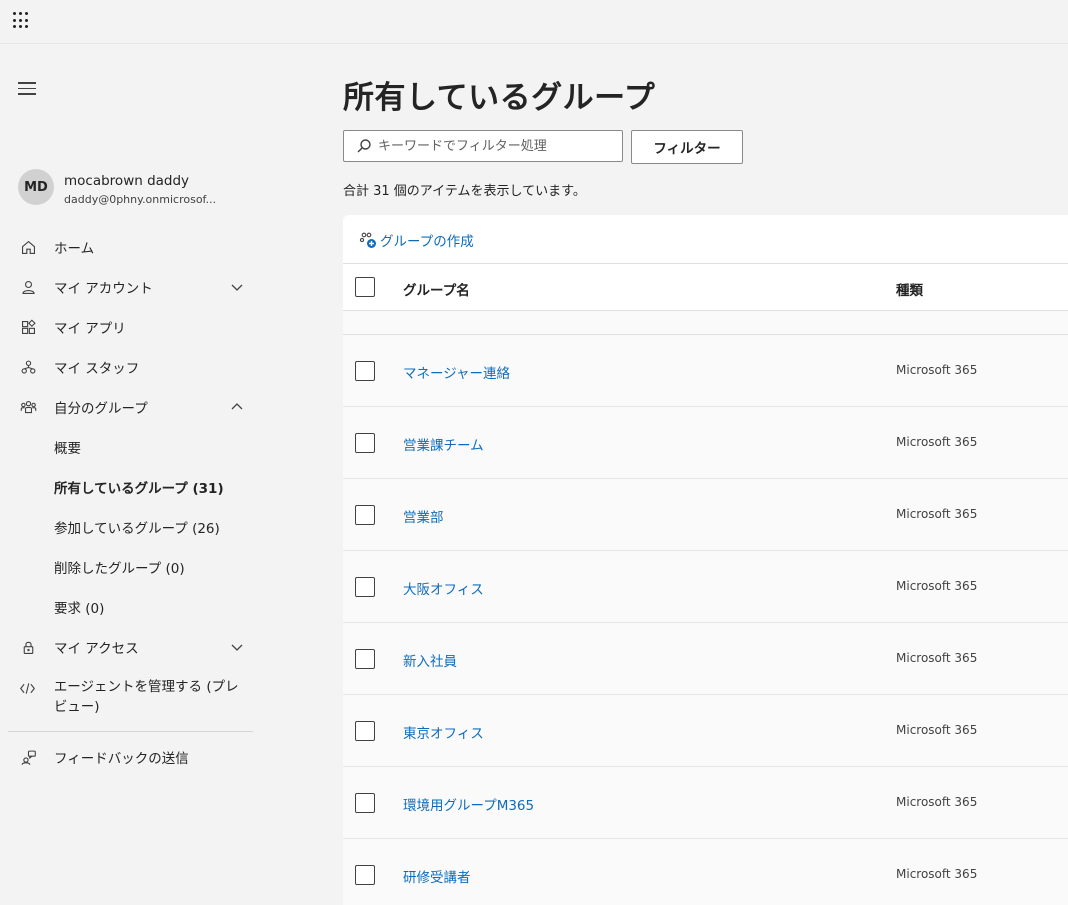 This screenshot has width=1068, height=905. I want to click on sidebar-item-my-access: マイ アクセス, so click(131, 647).